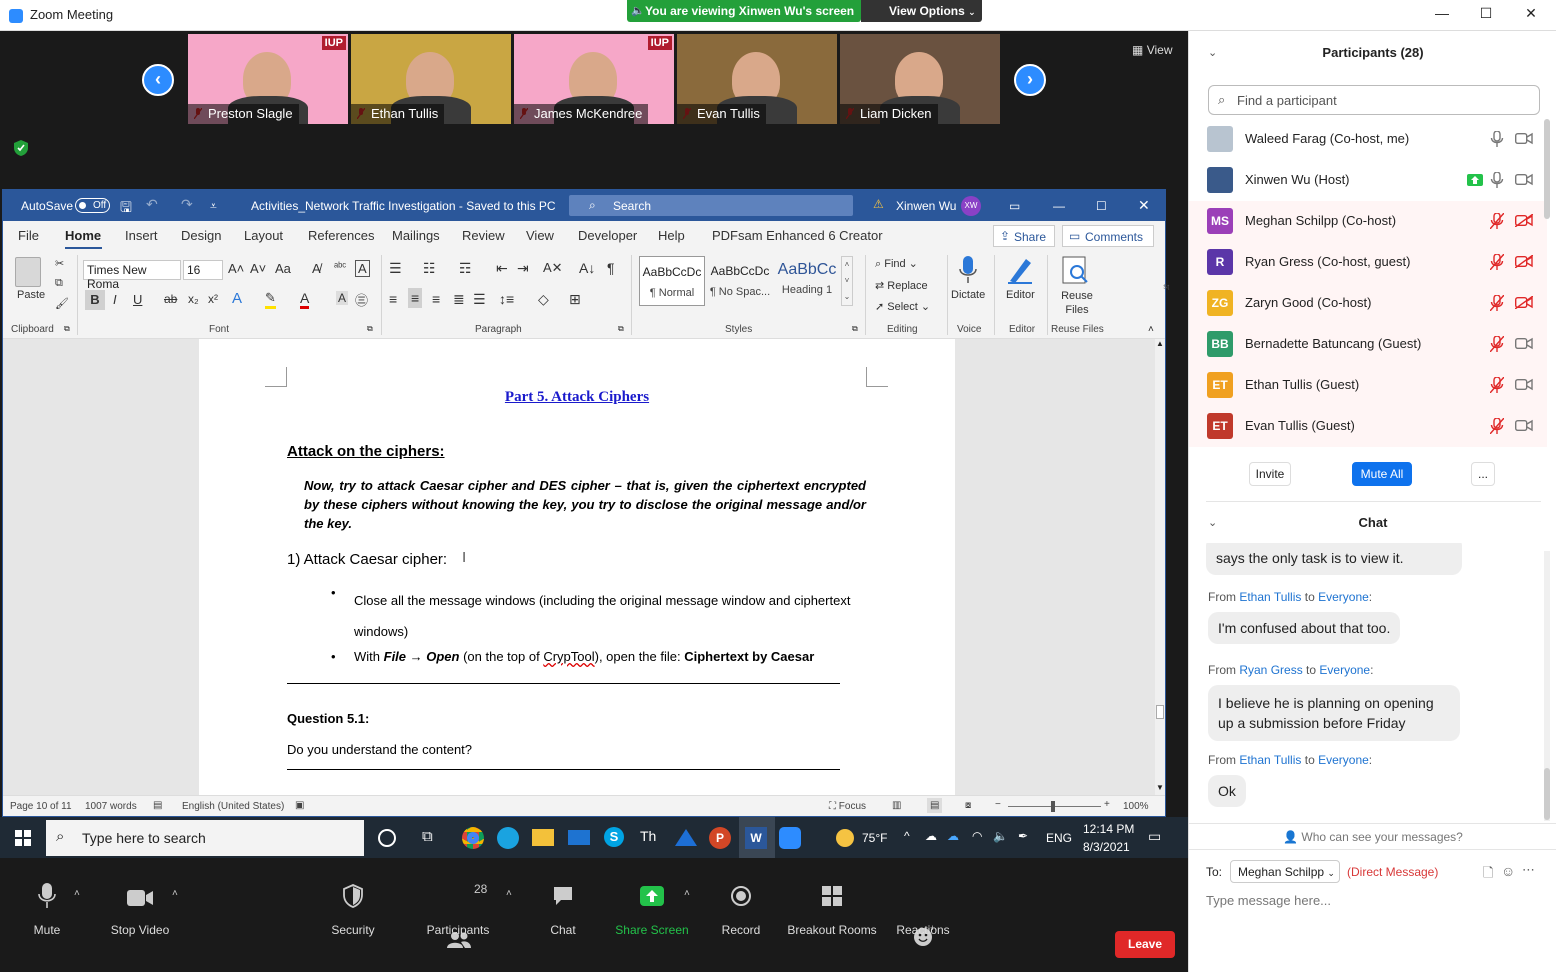 Image resolution: width=1556 pixels, height=972 pixels. Describe the element at coordinates (1270, 670) in the screenshot. I see `sender-name: Ryan Gress` at that location.